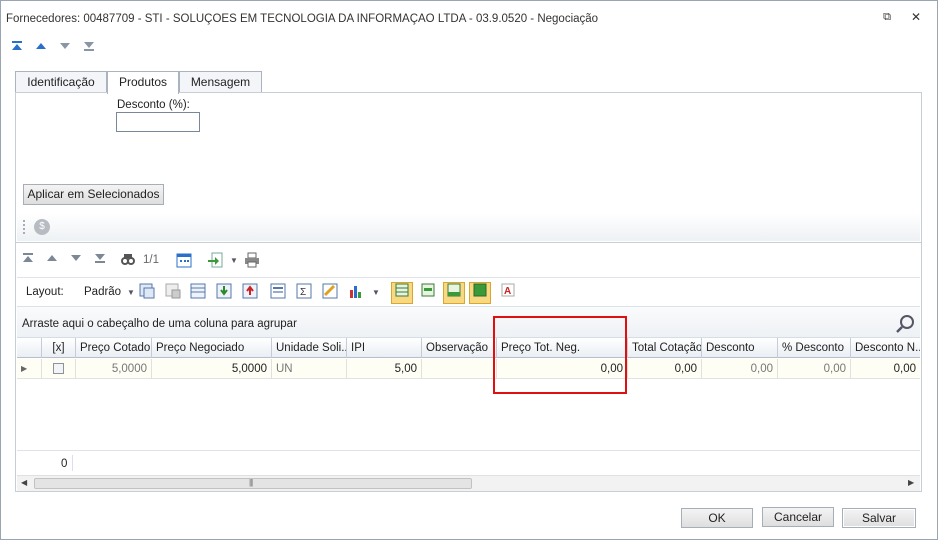  What do you see at coordinates (28, 261) in the screenshot?
I see `first-row-icon` at bounding box center [28, 261].